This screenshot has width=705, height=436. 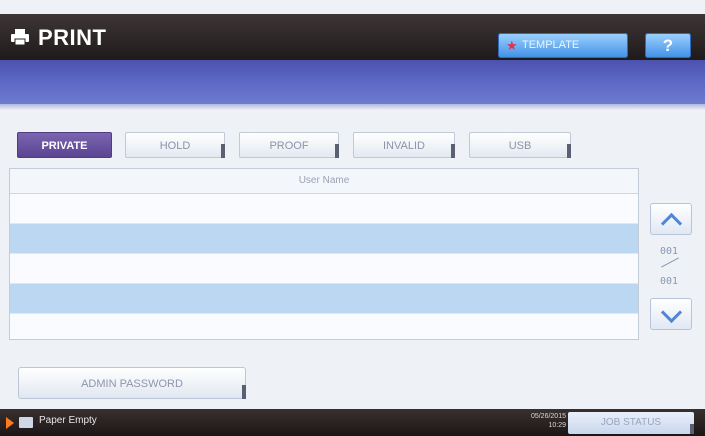 What do you see at coordinates (352, 37) in the screenshot?
I see `title-bar: PRINT ★ TEMPLATE ?` at bounding box center [352, 37].